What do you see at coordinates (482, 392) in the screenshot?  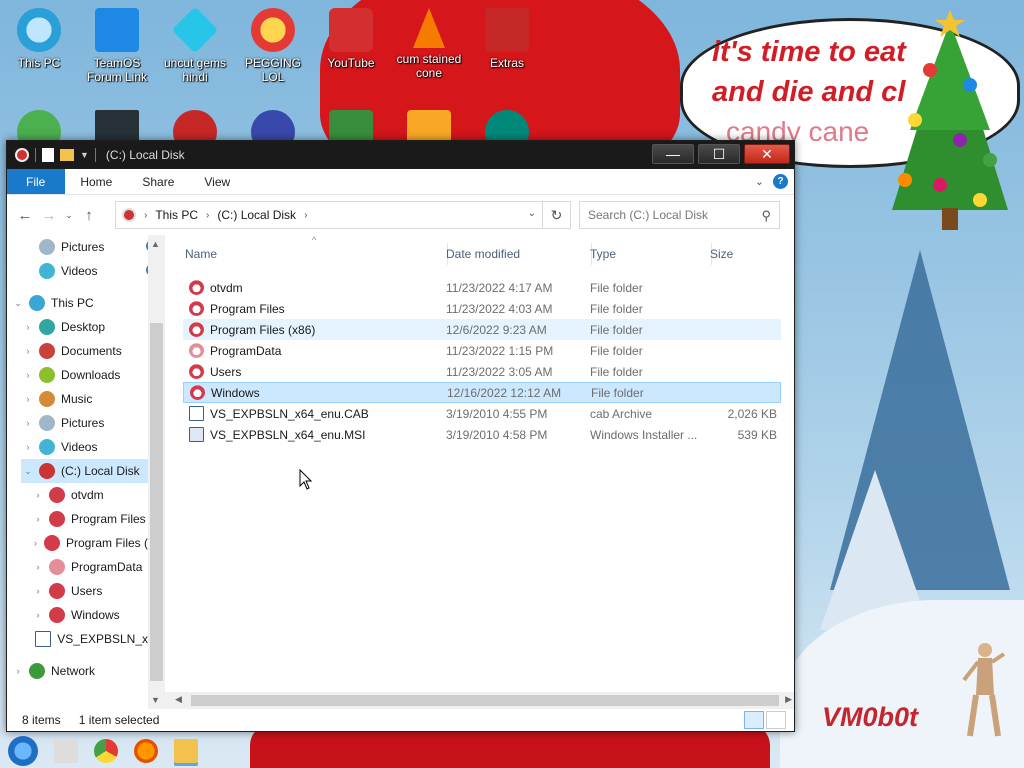 I see `table-row: Windows 12/16/2022 12:12 AM File folder` at bounding box center [482, 392].